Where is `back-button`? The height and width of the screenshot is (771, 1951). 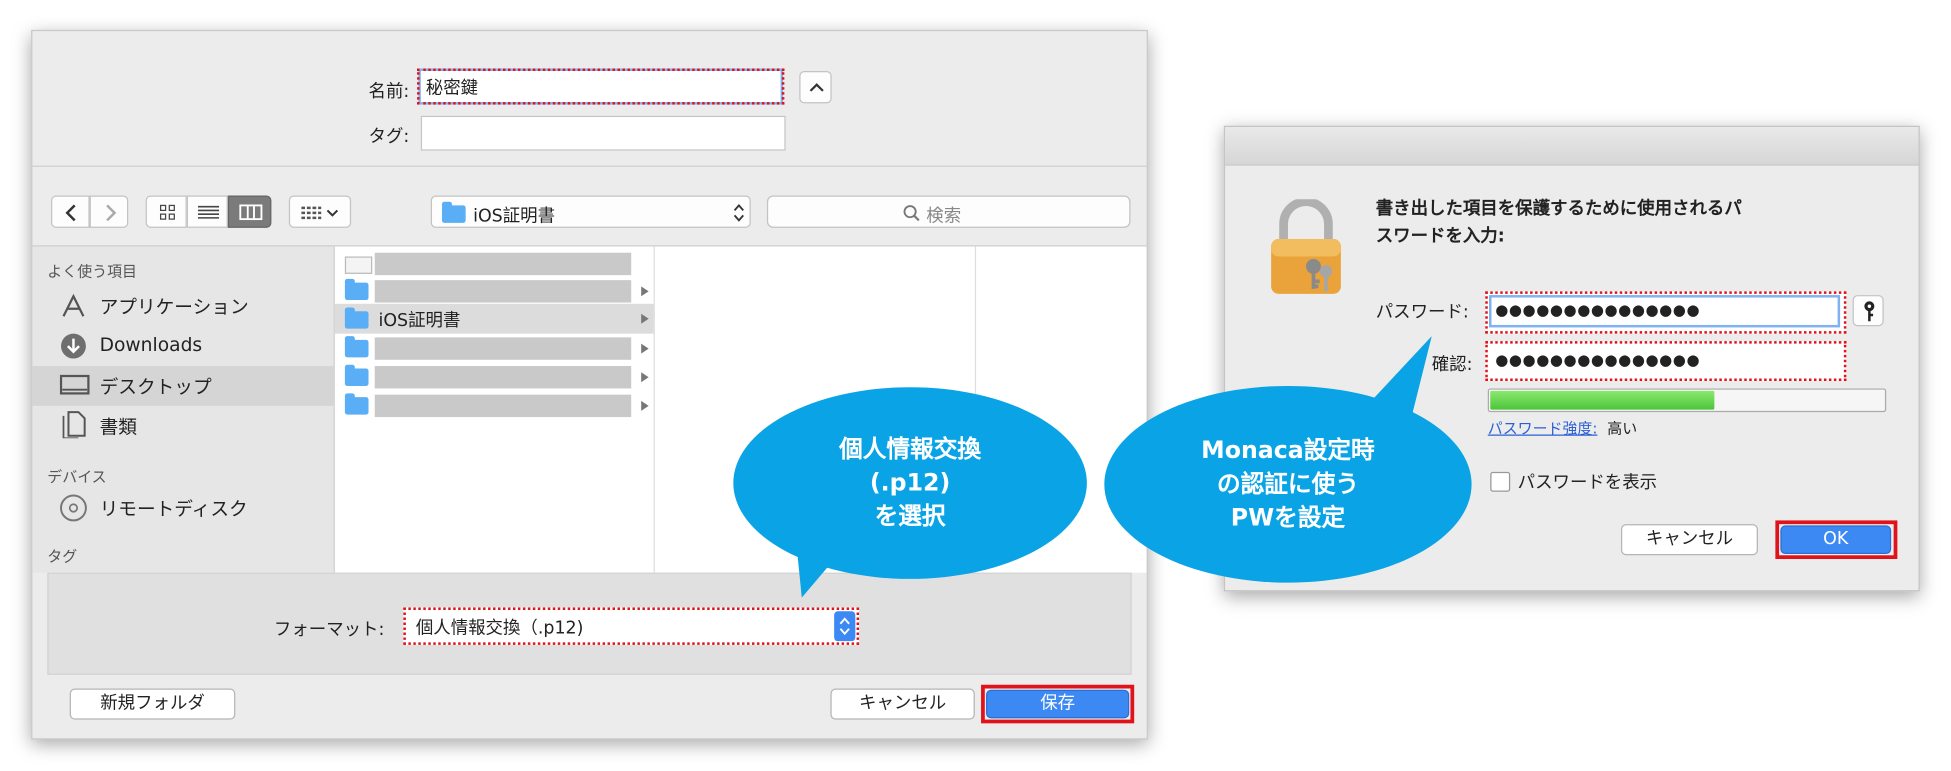 back-button is located at coordinates (70, 211).